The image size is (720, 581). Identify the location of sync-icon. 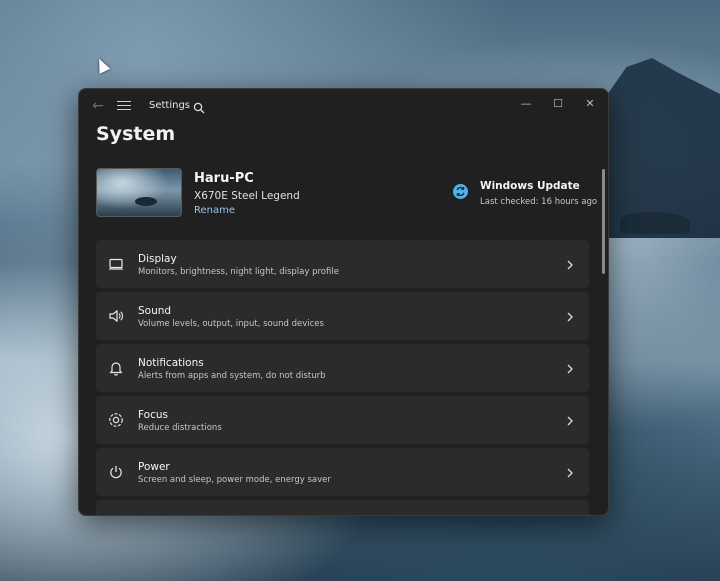
(460, 191).